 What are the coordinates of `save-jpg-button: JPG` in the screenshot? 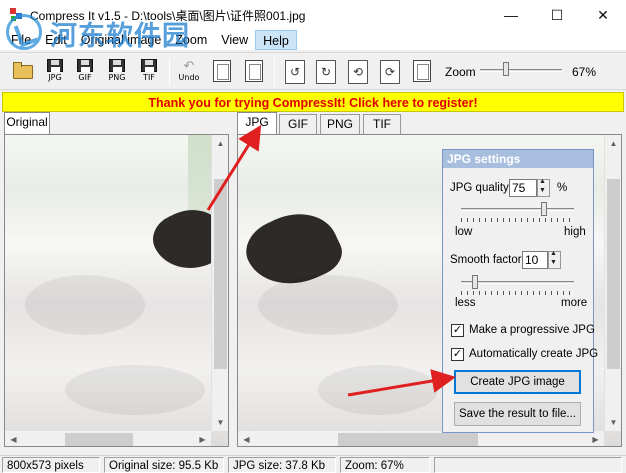 It's located at (55, 72).